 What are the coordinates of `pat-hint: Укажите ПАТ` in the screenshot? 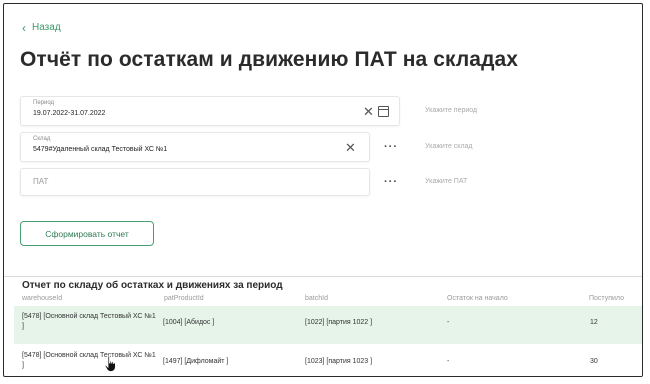 It's located at (446, 181).